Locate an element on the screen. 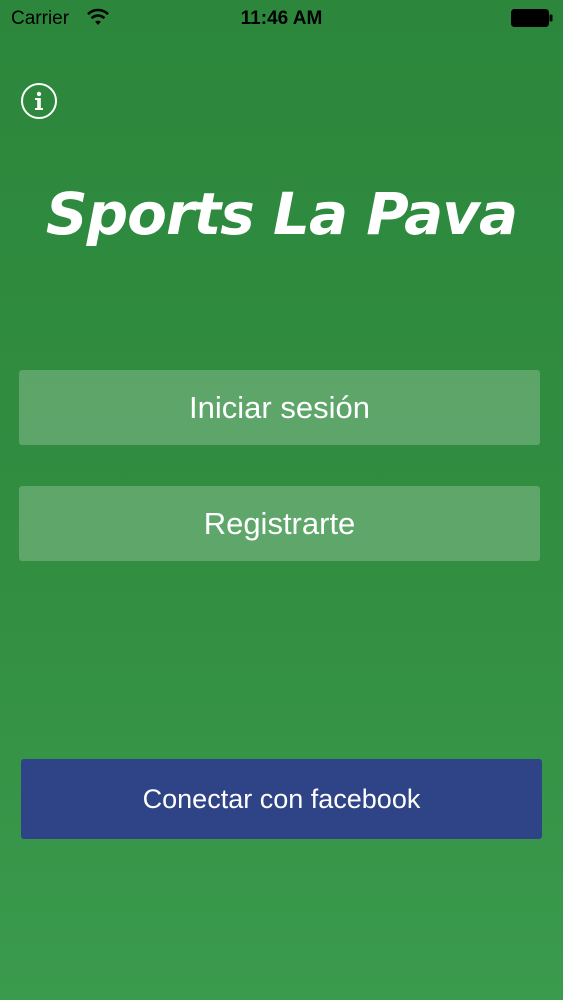 This screenshot has height=1000, width=563. register-button: Registrarte is located at coordinates (279, 523).